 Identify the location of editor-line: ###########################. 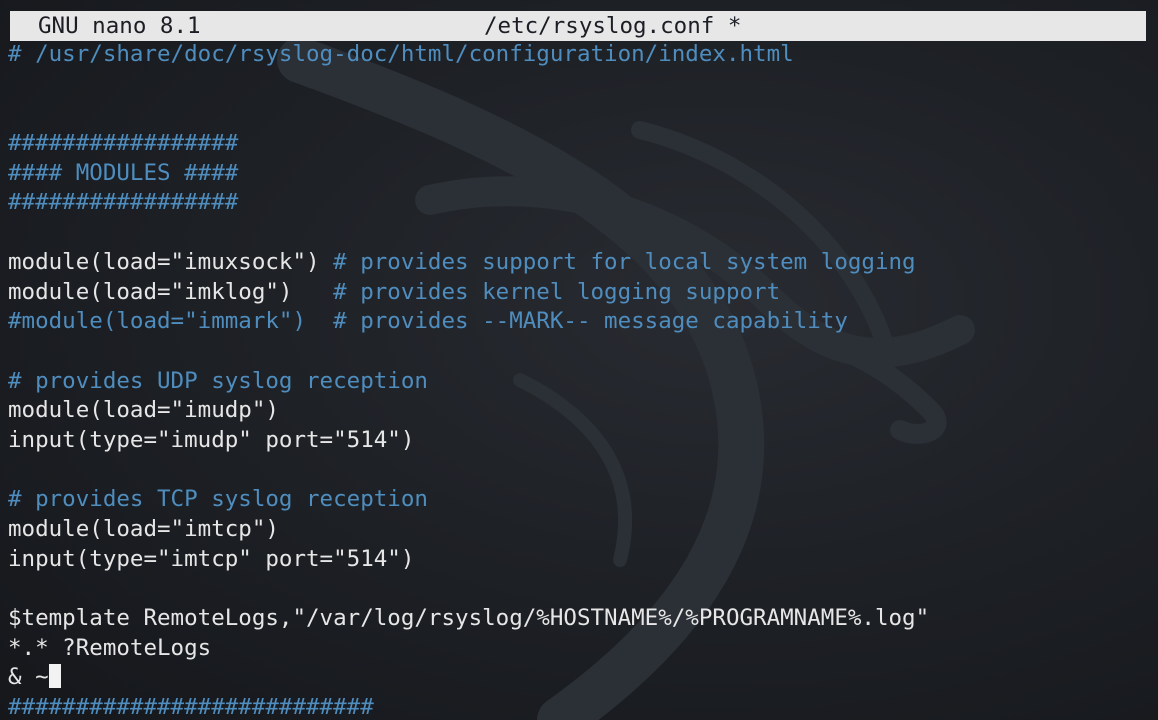
(583, 706).